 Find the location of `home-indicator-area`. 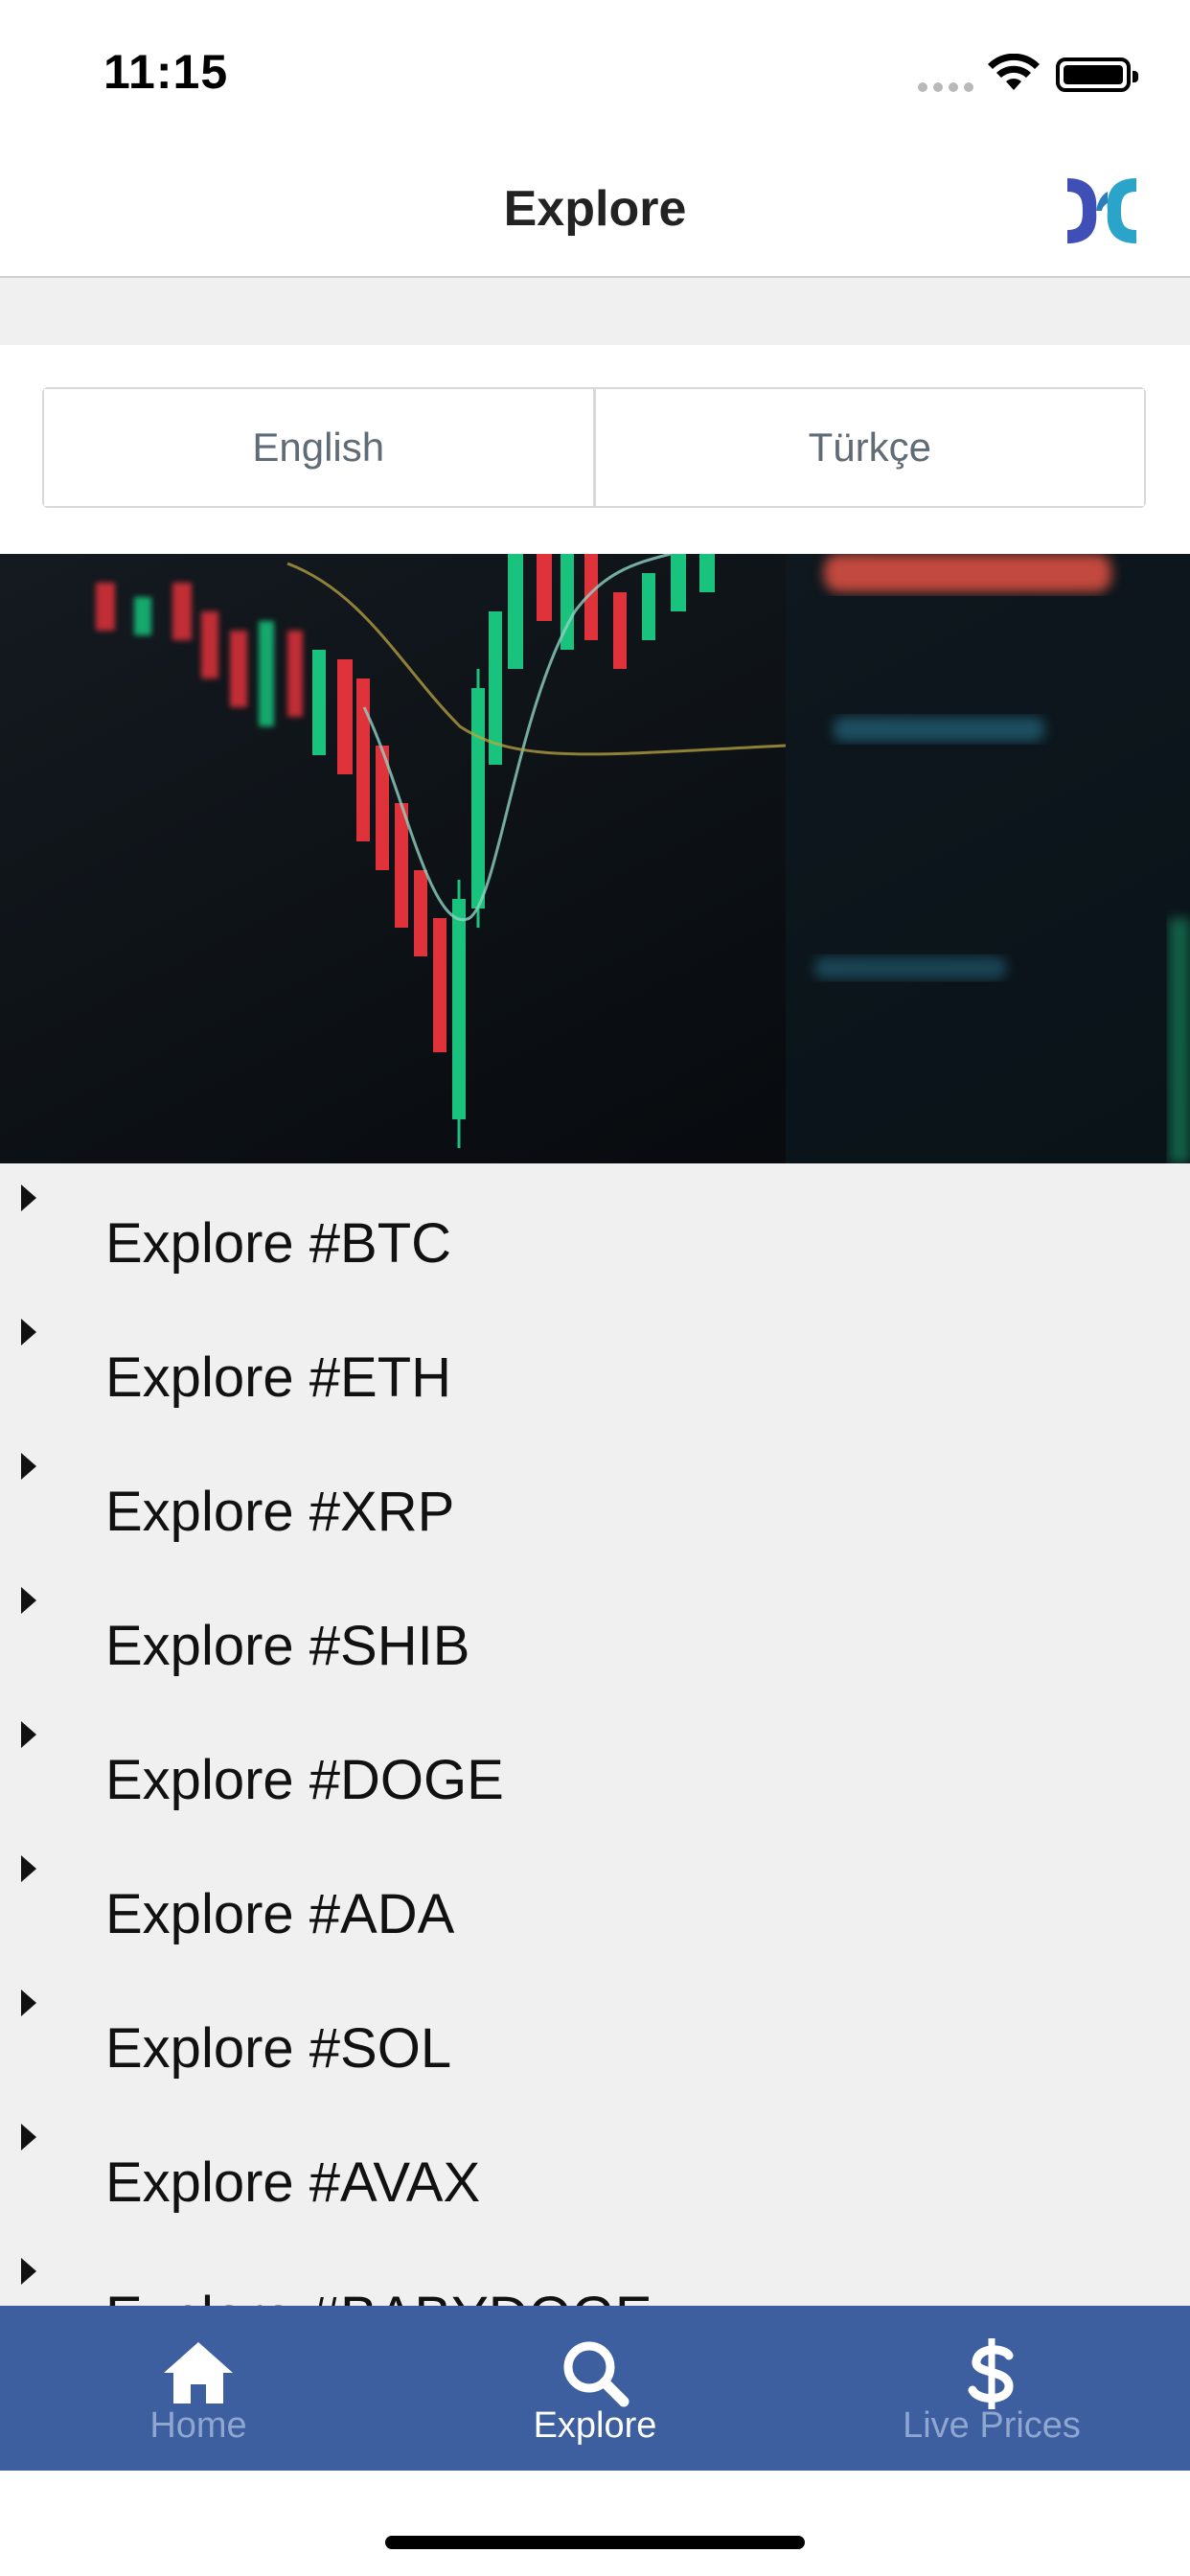

home-indicator-area is located at coordinates (595, 2523).